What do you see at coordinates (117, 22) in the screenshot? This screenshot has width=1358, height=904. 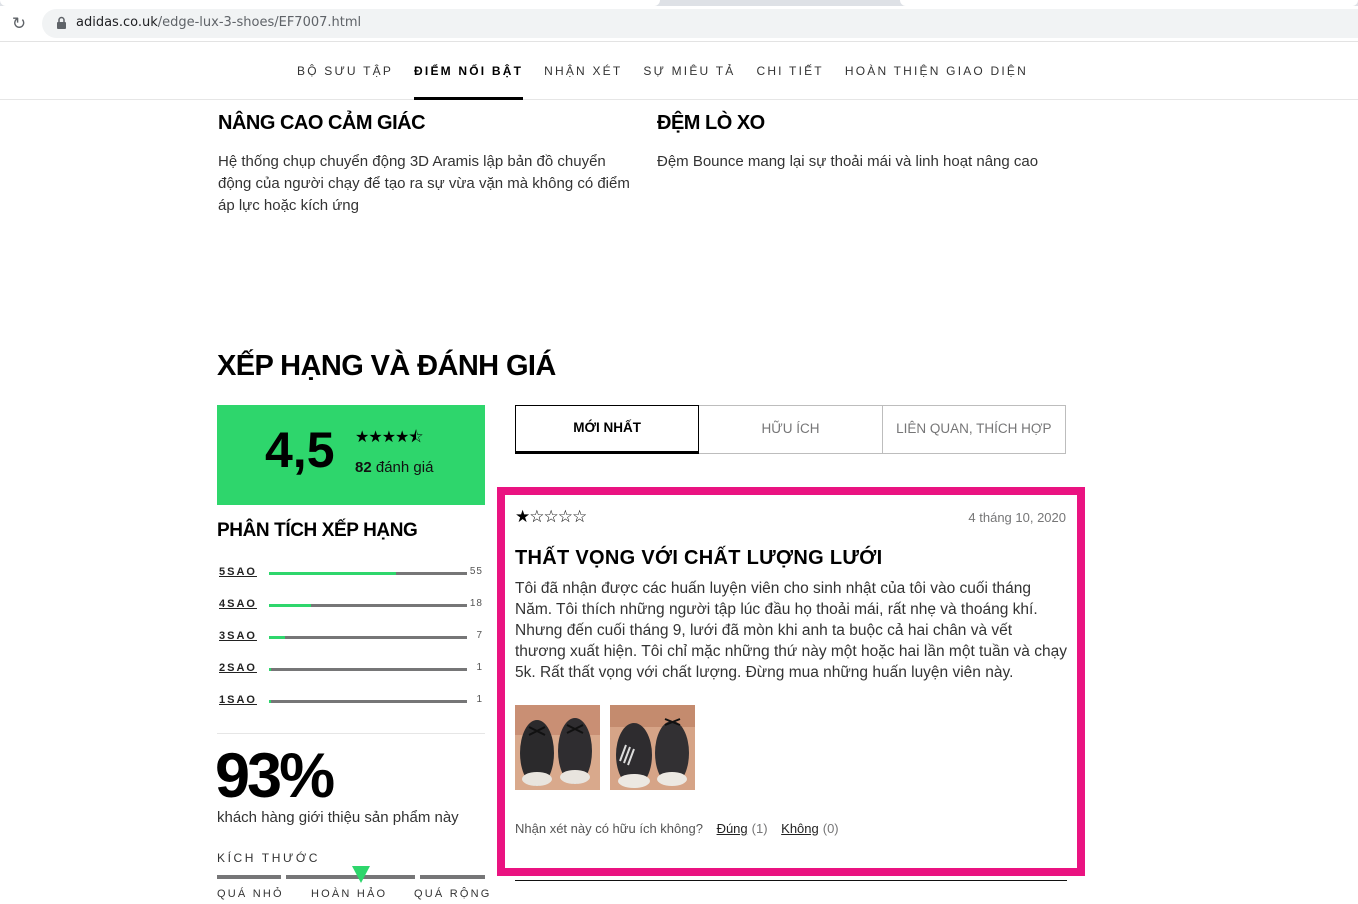 I see `url-domain: adidas.co.uk` at bounding box center [117, 22].